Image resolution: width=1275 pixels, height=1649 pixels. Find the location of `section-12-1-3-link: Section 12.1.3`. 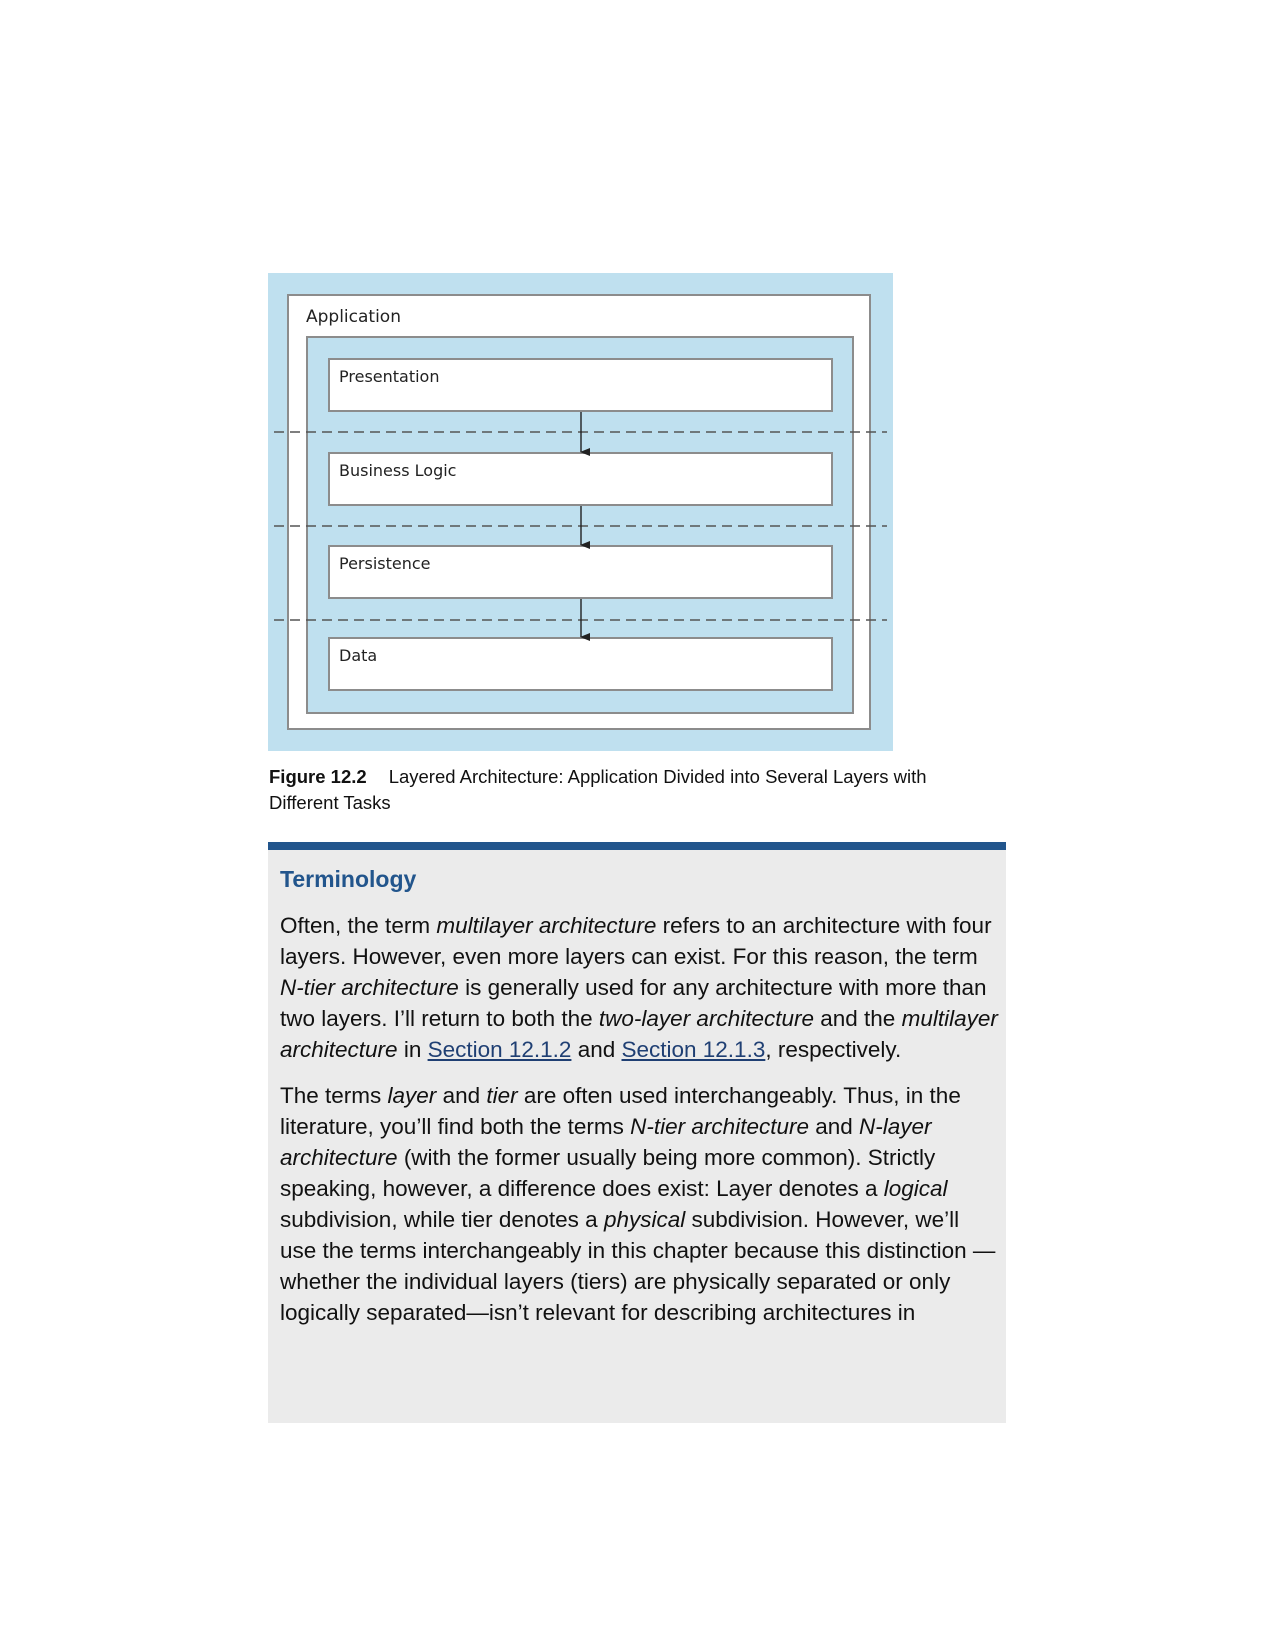

section-12-1-3-link: Section 12.1.3 is located at coordinates (693, 1049).